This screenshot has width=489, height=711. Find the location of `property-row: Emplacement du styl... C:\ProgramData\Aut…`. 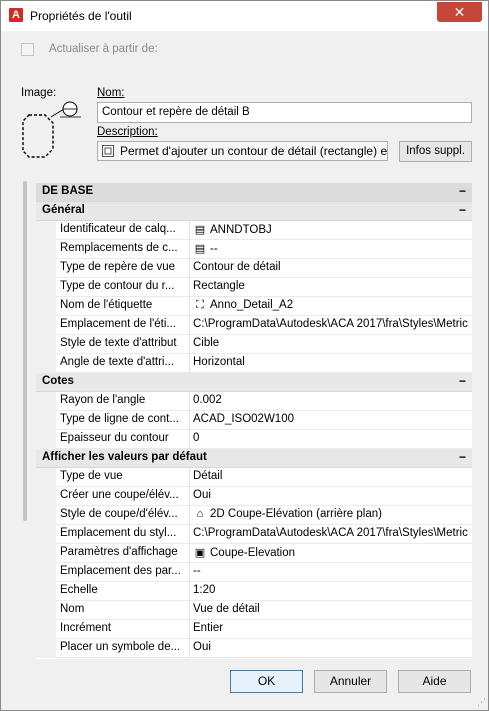

property-row: Emplacement du styl... C:\ProgramData\Aut… is located at coordinates (254, 534).